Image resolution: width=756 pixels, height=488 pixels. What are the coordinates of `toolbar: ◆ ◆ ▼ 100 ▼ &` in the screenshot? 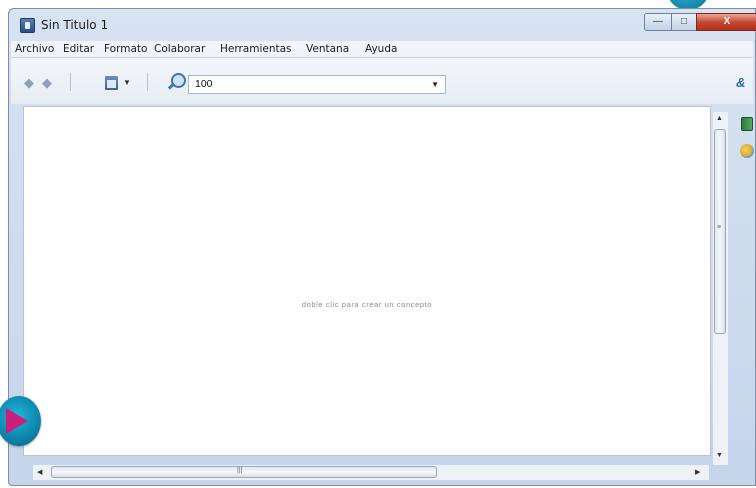 It's located at (382, 81).